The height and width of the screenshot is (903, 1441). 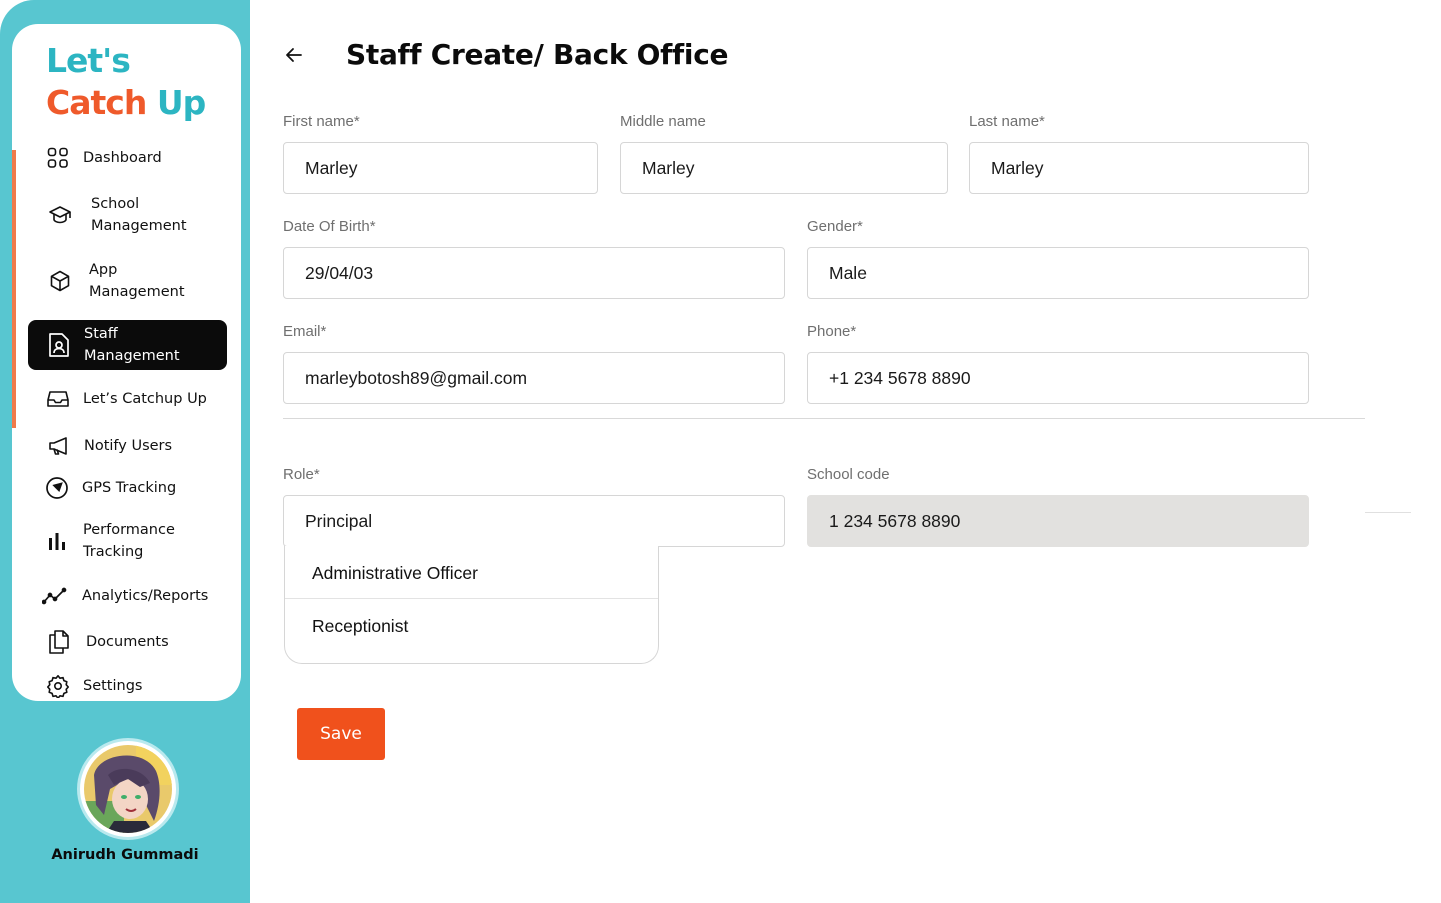 I want to click on arrow-left-icon, so click(x=294, y=55).